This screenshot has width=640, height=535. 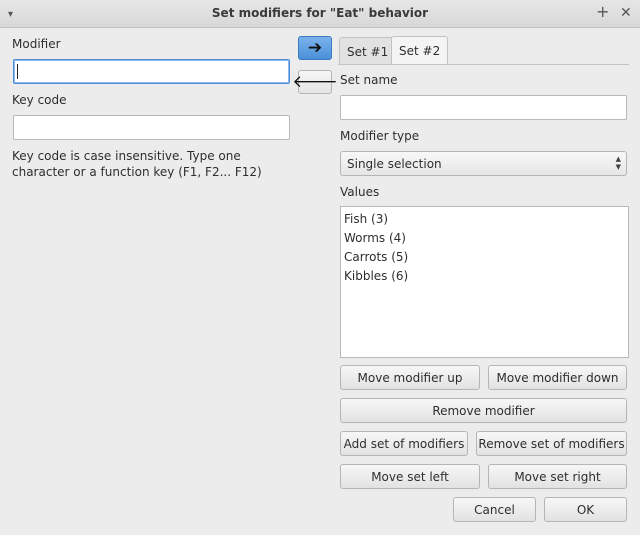 What do you see at coordinates (483, 163) in the screenshot?
I see `modifier-type-select: Single selection ▲ ▼` at bounding box center [483, 163].